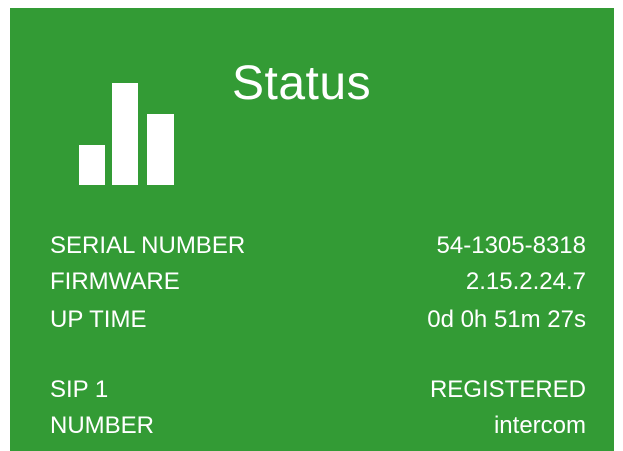 The height and width of the screenshot is (451, 623). What do you see at coordinates (115, 281) in the screenshot?
I see `info-label: FIRMWARE` at bounding box center [115, 281].